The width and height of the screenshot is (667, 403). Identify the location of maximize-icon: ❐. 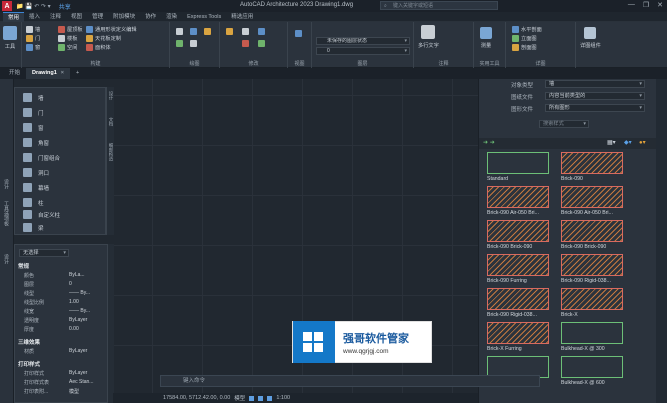
(646, 5).